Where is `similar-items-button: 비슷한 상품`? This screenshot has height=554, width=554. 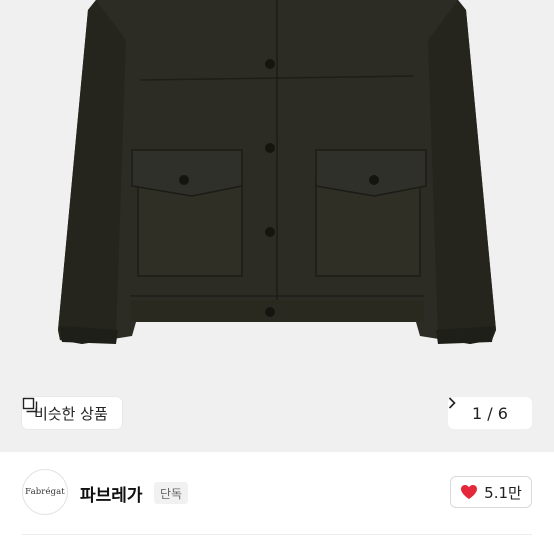 similar-items-button: 비슷한 상품 is located at coordinates (72, 413).